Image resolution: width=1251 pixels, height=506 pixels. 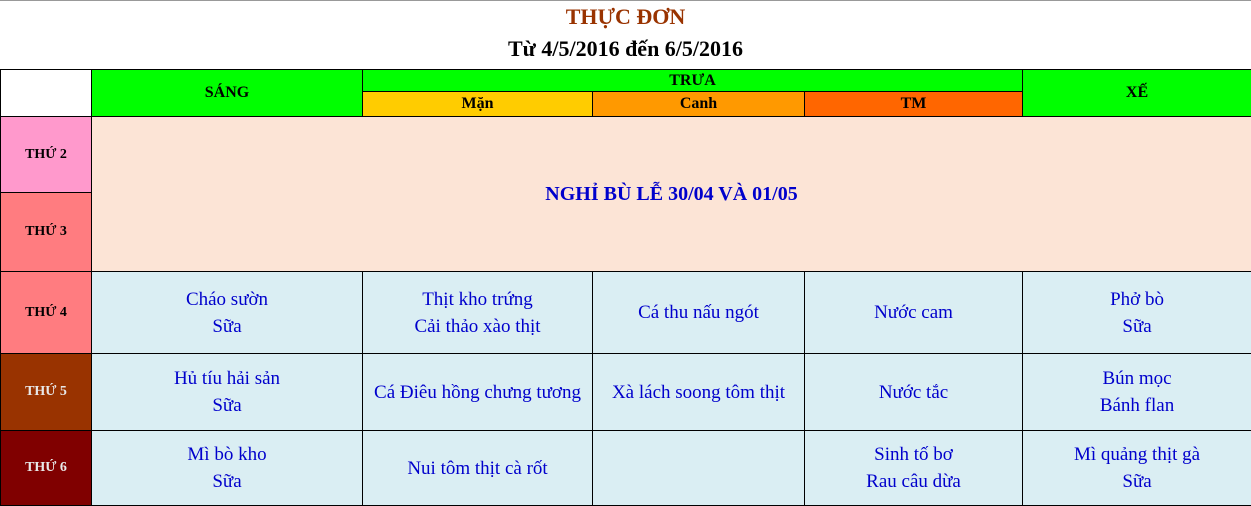 I want to click on meal-cell-thu5-canh: Xà lách soong tôm thịt, so click(x=699, y=392).